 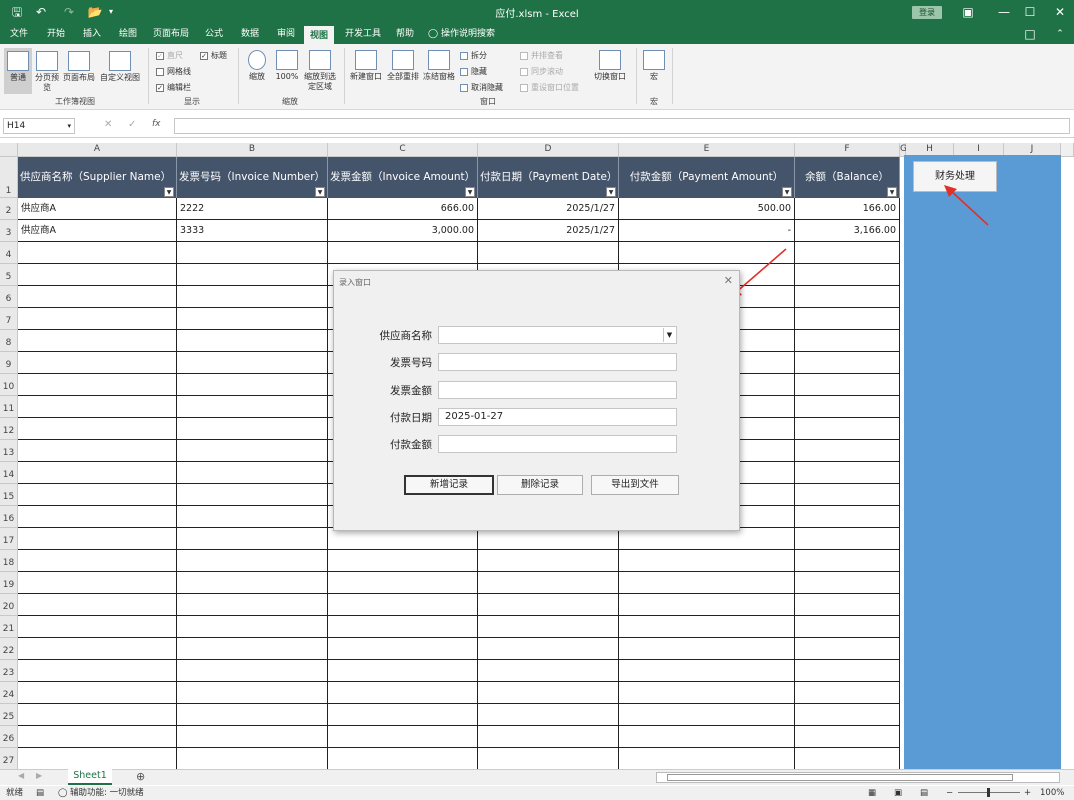 What do you see at coordinates (9, 150) in the screenshot?
I see `select-all-corner` at bounding box center [9, 150].